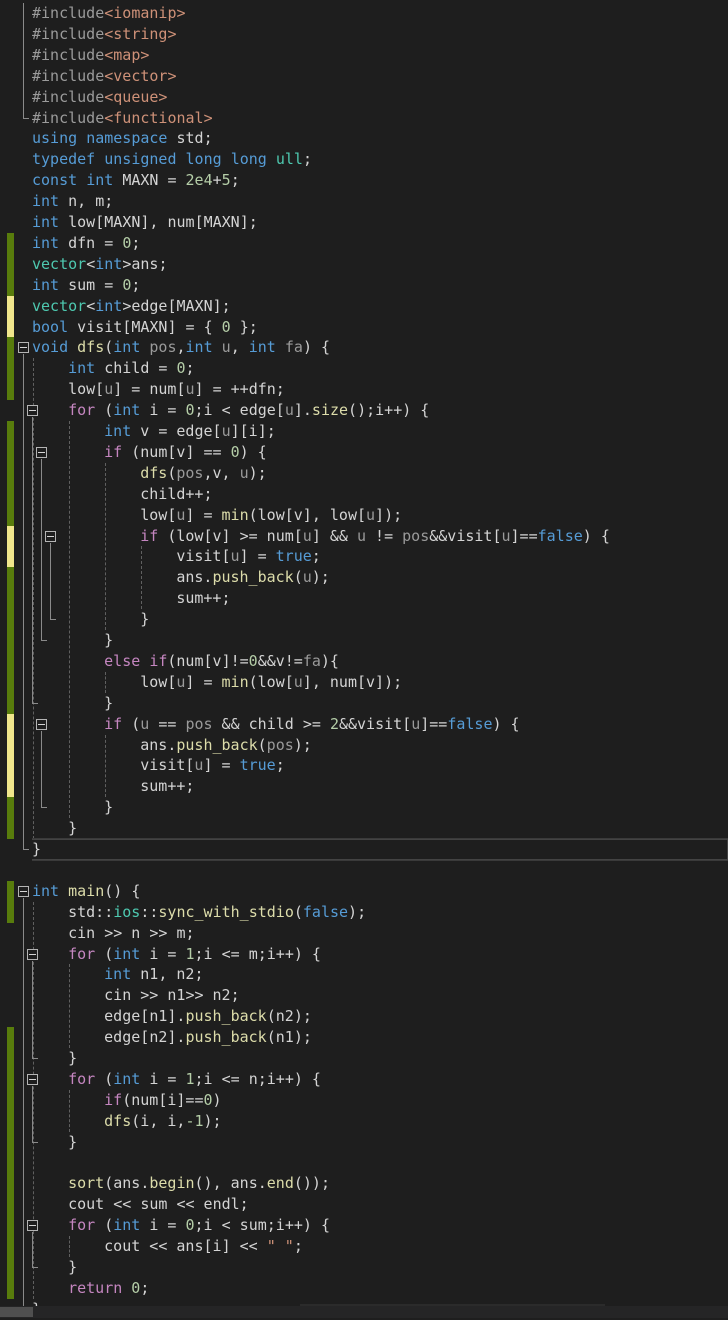  Describe the element at coordinates (248, 159) in the screenshot. I see `code-token-kw: long` at that location.